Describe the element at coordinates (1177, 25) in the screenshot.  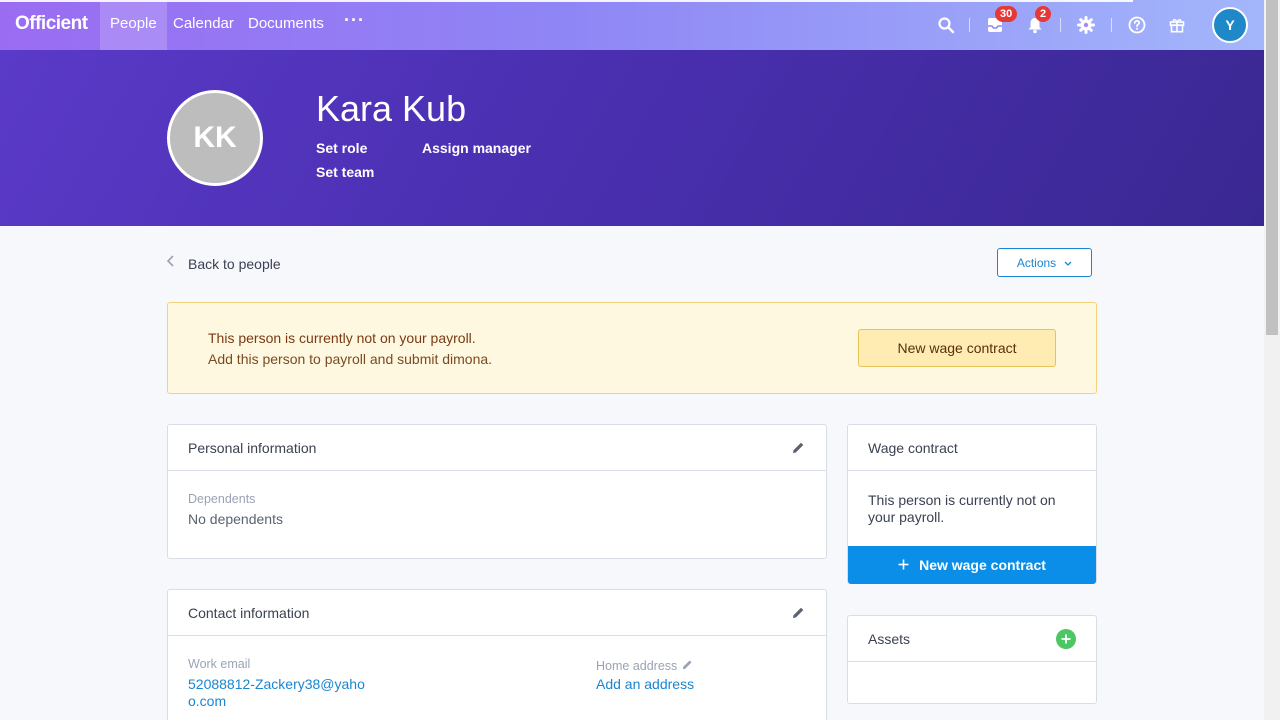
I see `gift-icon` at that location.